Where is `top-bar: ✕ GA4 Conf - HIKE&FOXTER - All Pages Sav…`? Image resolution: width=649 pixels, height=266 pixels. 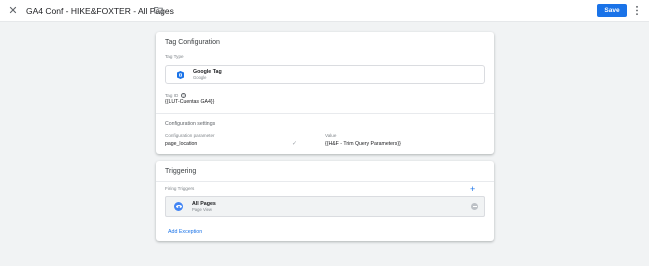 top-bar: ✕ GA4 Conf - HIKE&FOXTER - All Pages Sav… is located at coordinates (324, 11).